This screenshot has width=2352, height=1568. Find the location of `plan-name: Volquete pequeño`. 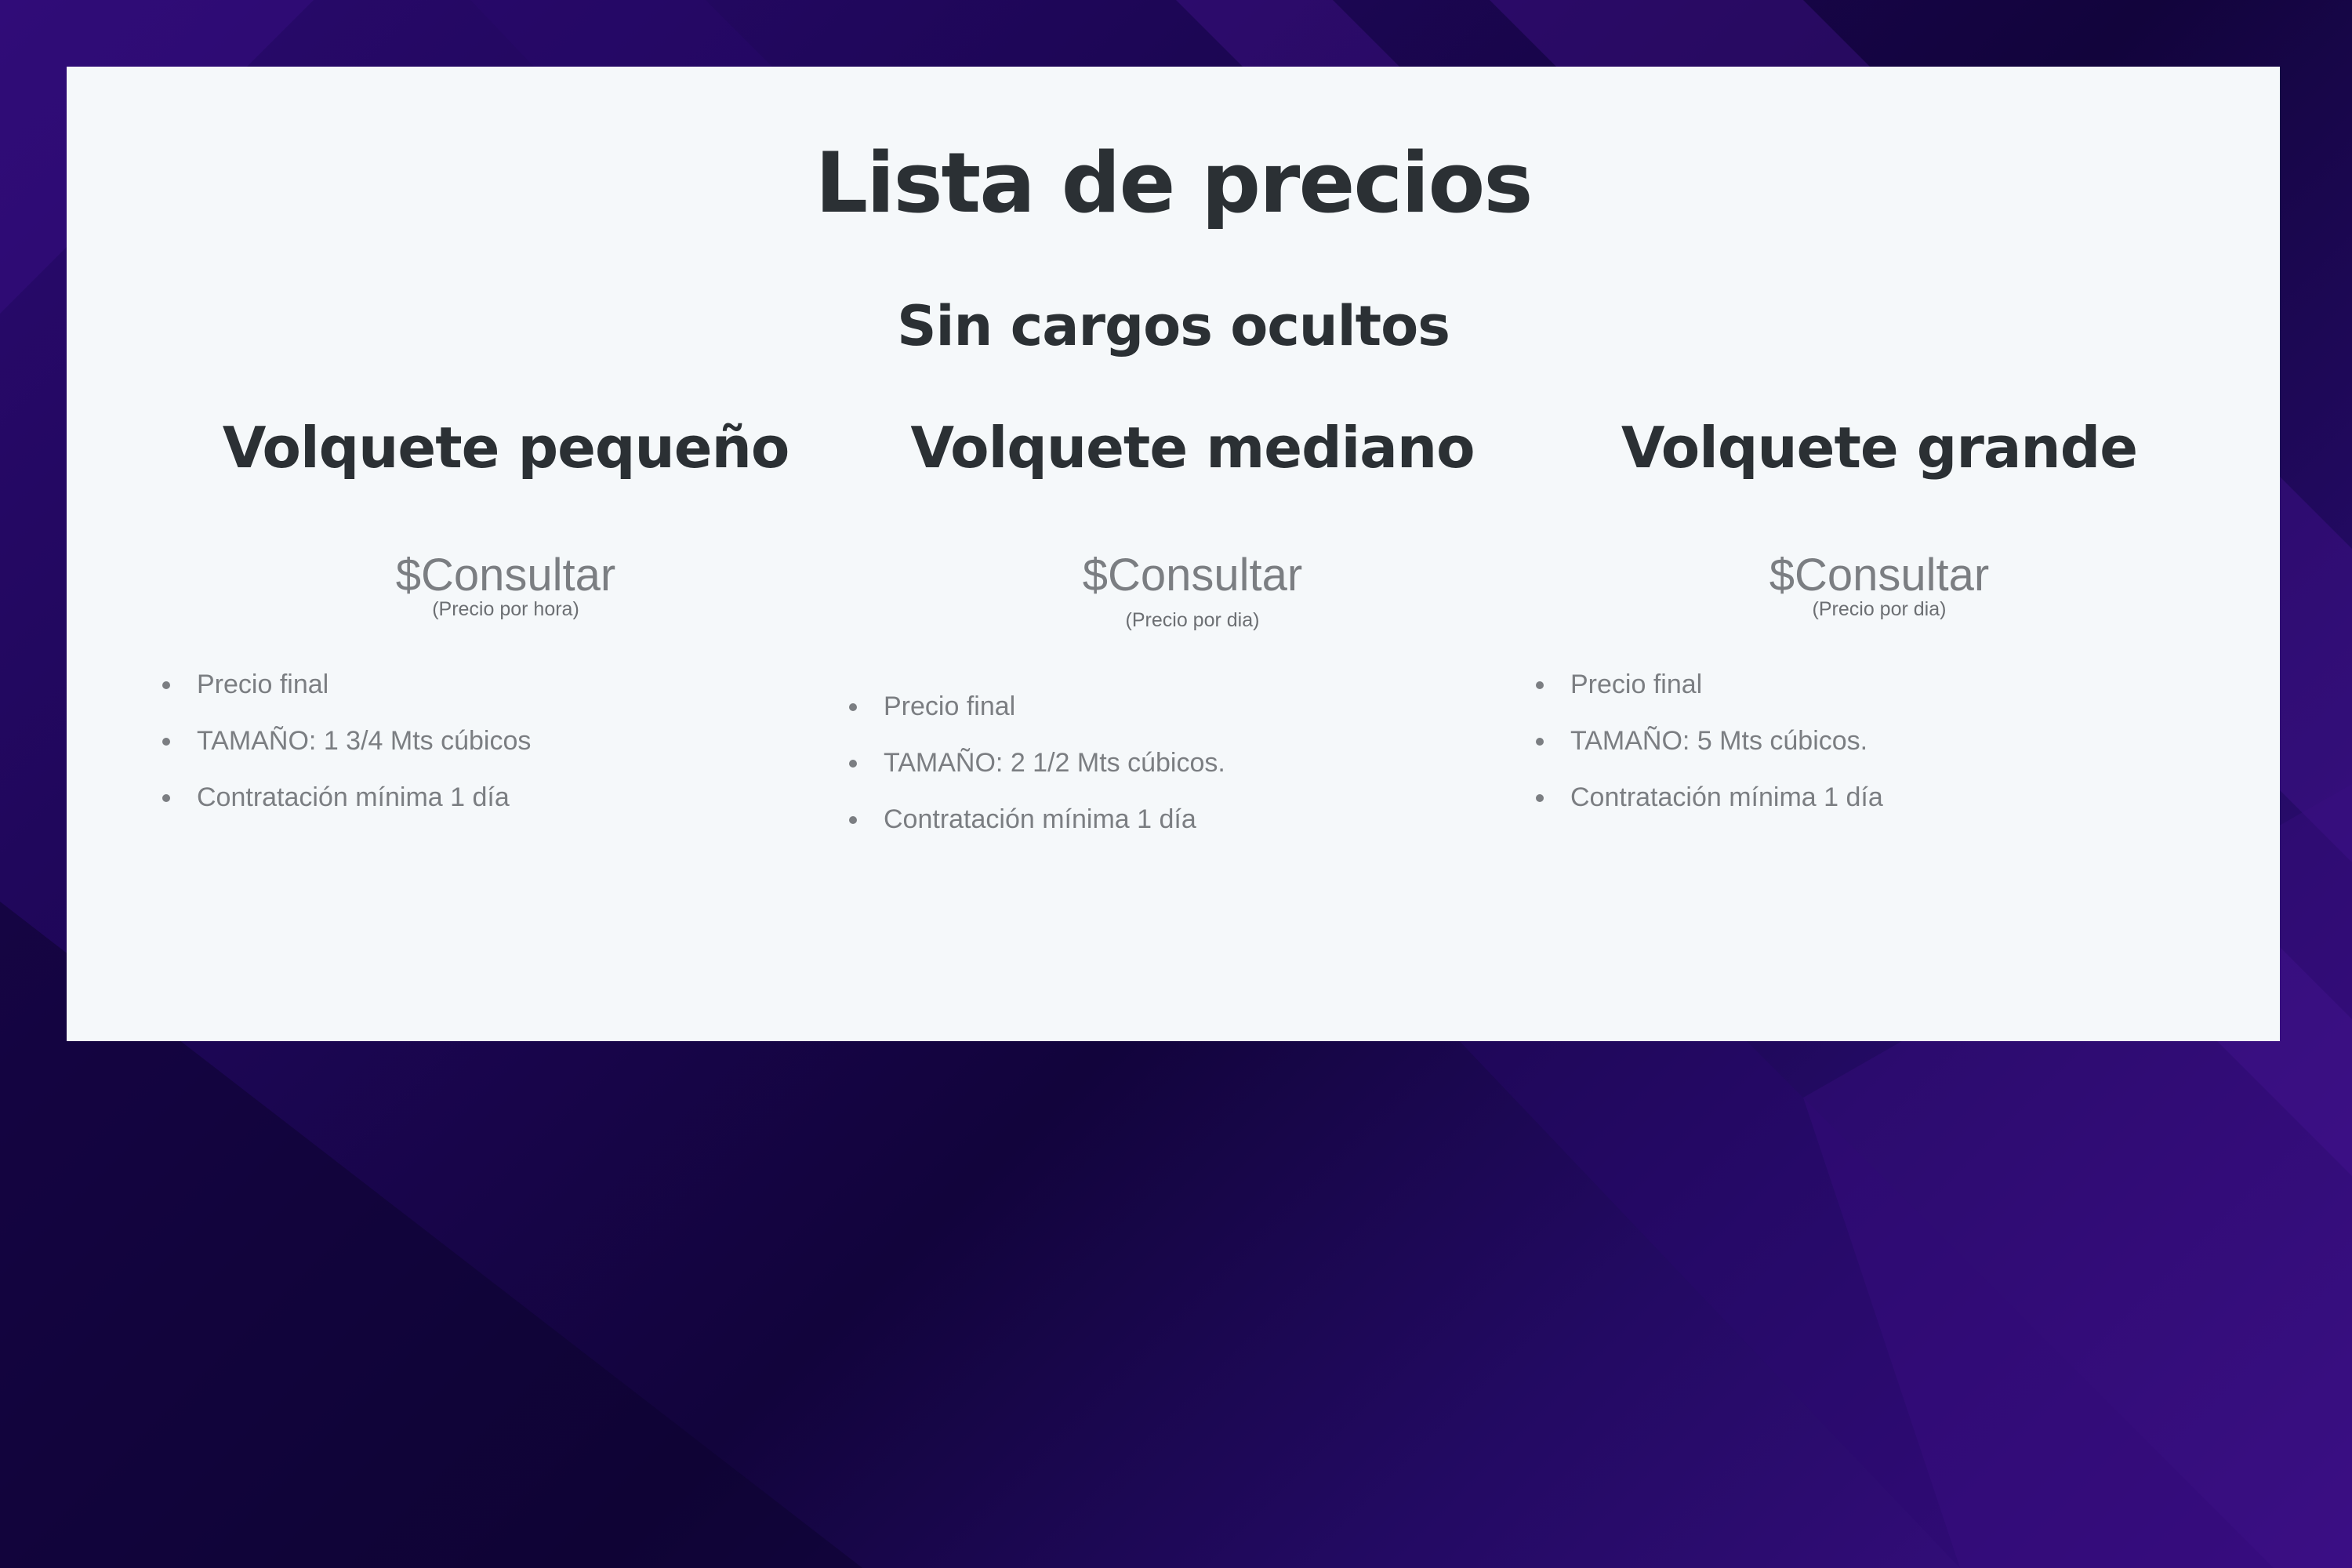

plan-name: Volquete pequeño is located at coordinates (506, 448).